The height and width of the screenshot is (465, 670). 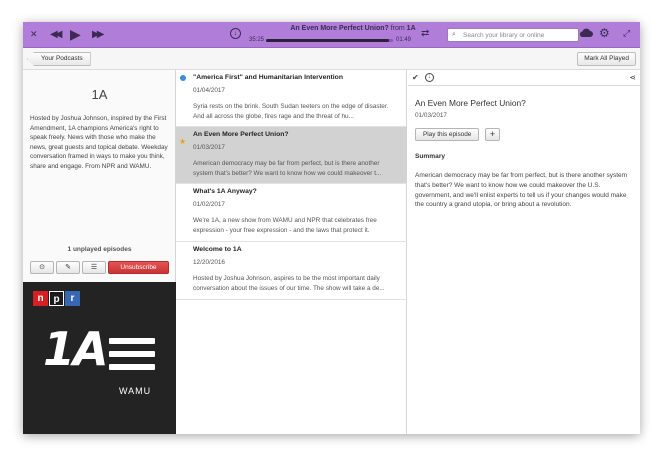 What do you see at coordinates (75, 34) in the screenshot?
I see `play-icon: ▶` at bounding box center [75, 34].